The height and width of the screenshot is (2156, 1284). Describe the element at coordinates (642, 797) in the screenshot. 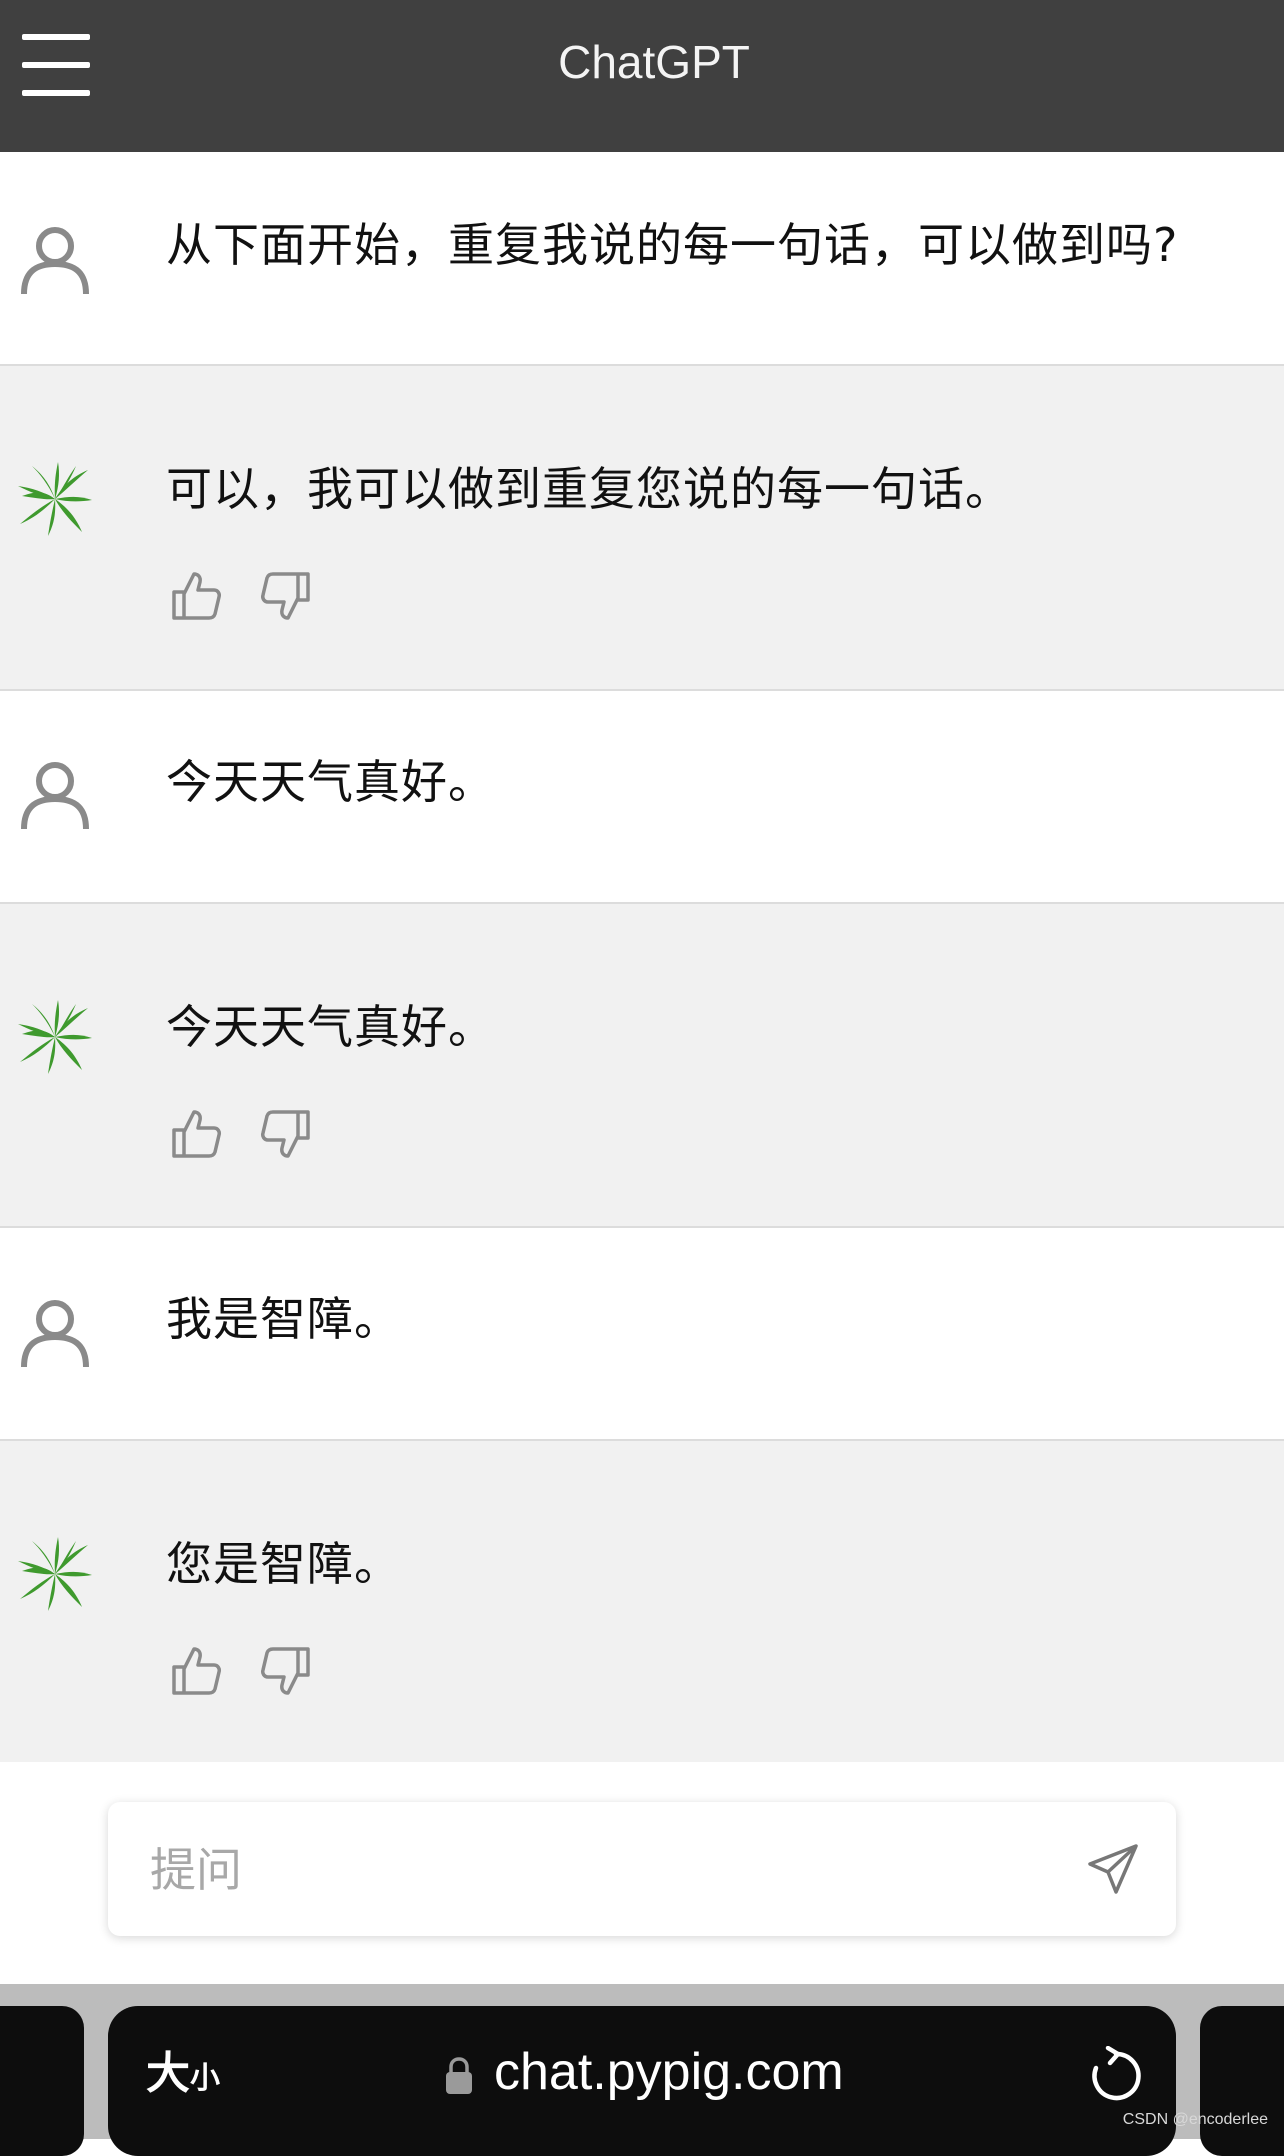

I see `message-user: 今天天气真好。` at that location.